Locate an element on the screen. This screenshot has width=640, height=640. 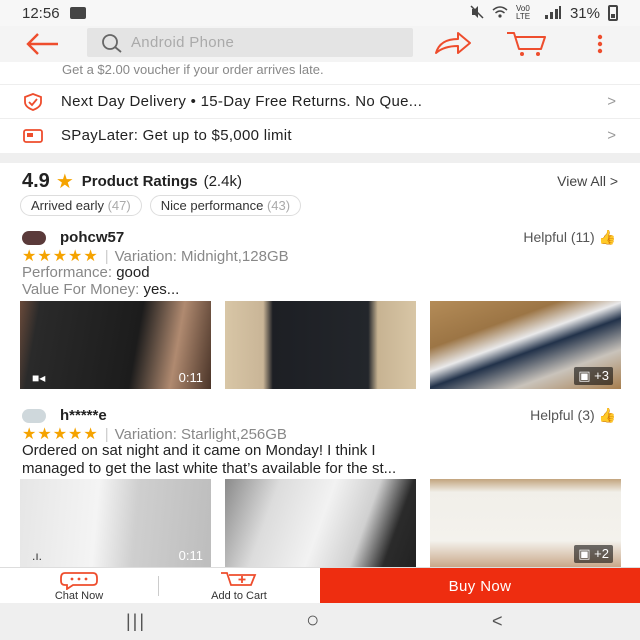
more-photos-count: +3 is located at coordinates (601, 375).